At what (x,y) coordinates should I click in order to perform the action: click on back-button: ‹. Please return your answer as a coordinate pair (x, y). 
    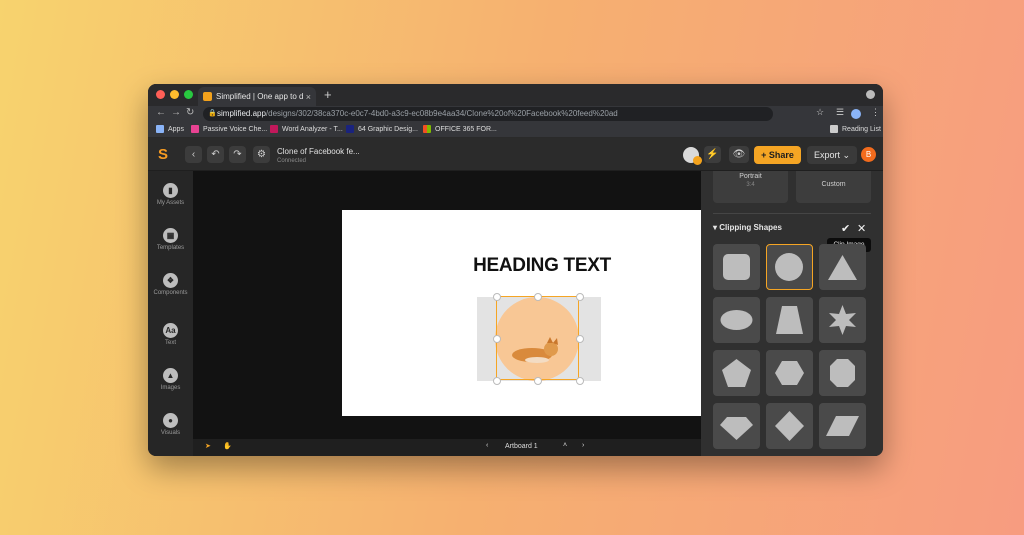
    Looking at the image, I should click on (193, 154).